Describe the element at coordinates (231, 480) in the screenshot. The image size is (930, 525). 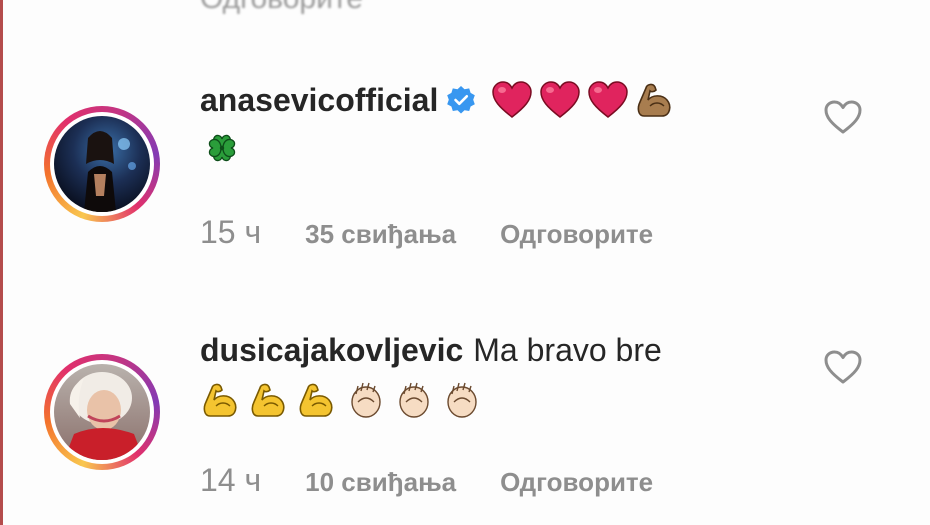
I see `comment-timestamp: 14 ч` at that location.